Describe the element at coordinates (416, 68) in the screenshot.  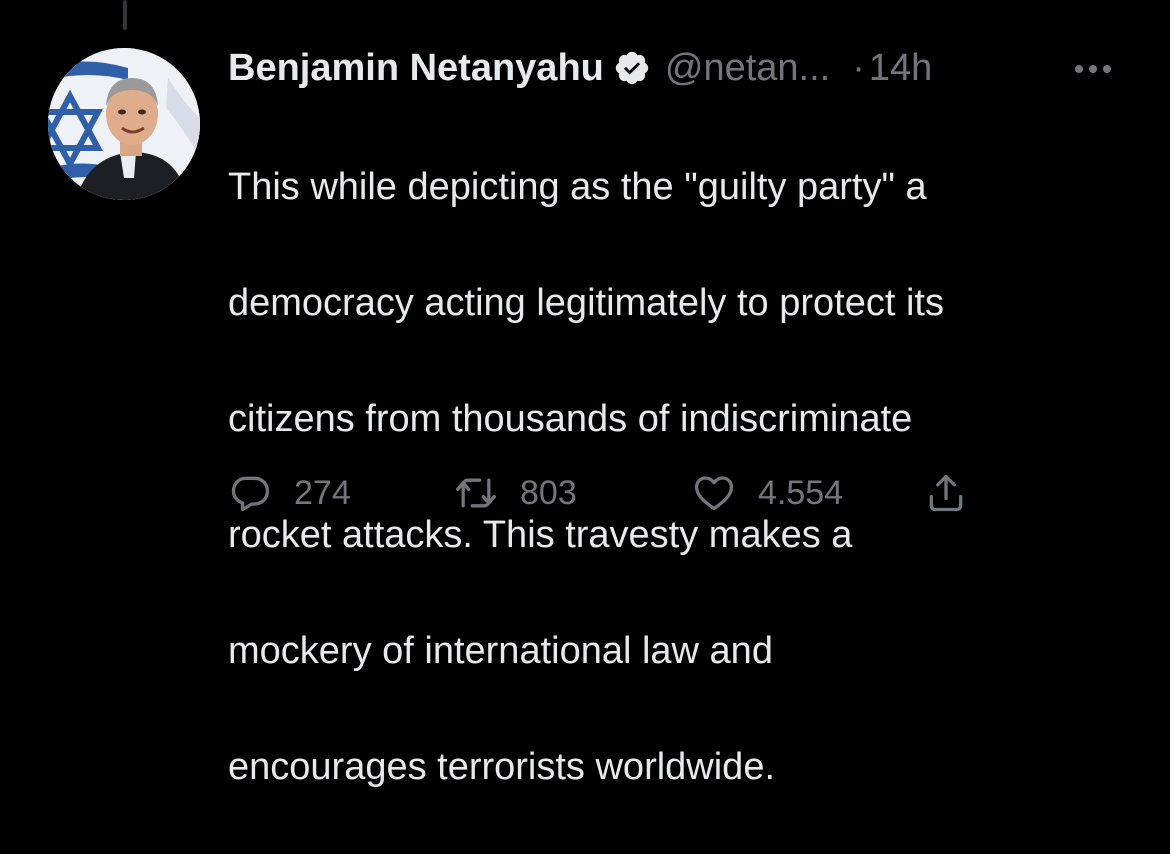
I see `author-name: Benjamin Netanyahu` at that location.